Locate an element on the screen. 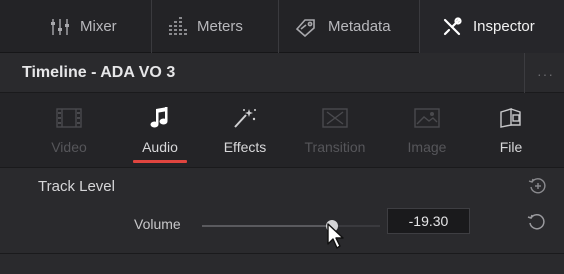 This screenshot has width=564, height=274. inspector-label: Inspector is located at coordinates (504, 26).